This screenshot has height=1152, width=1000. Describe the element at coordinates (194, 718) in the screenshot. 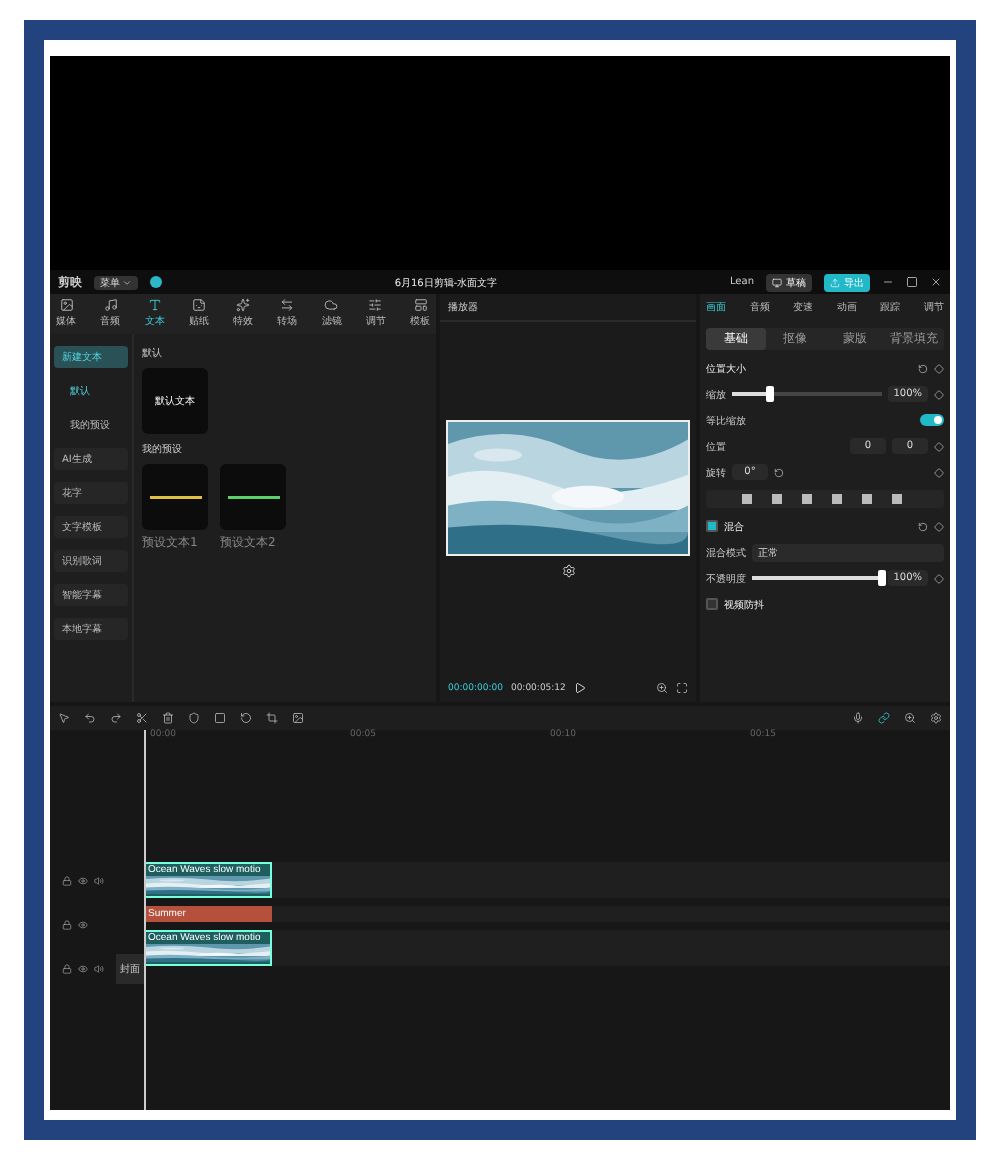

I see `shield-icon` at that location.